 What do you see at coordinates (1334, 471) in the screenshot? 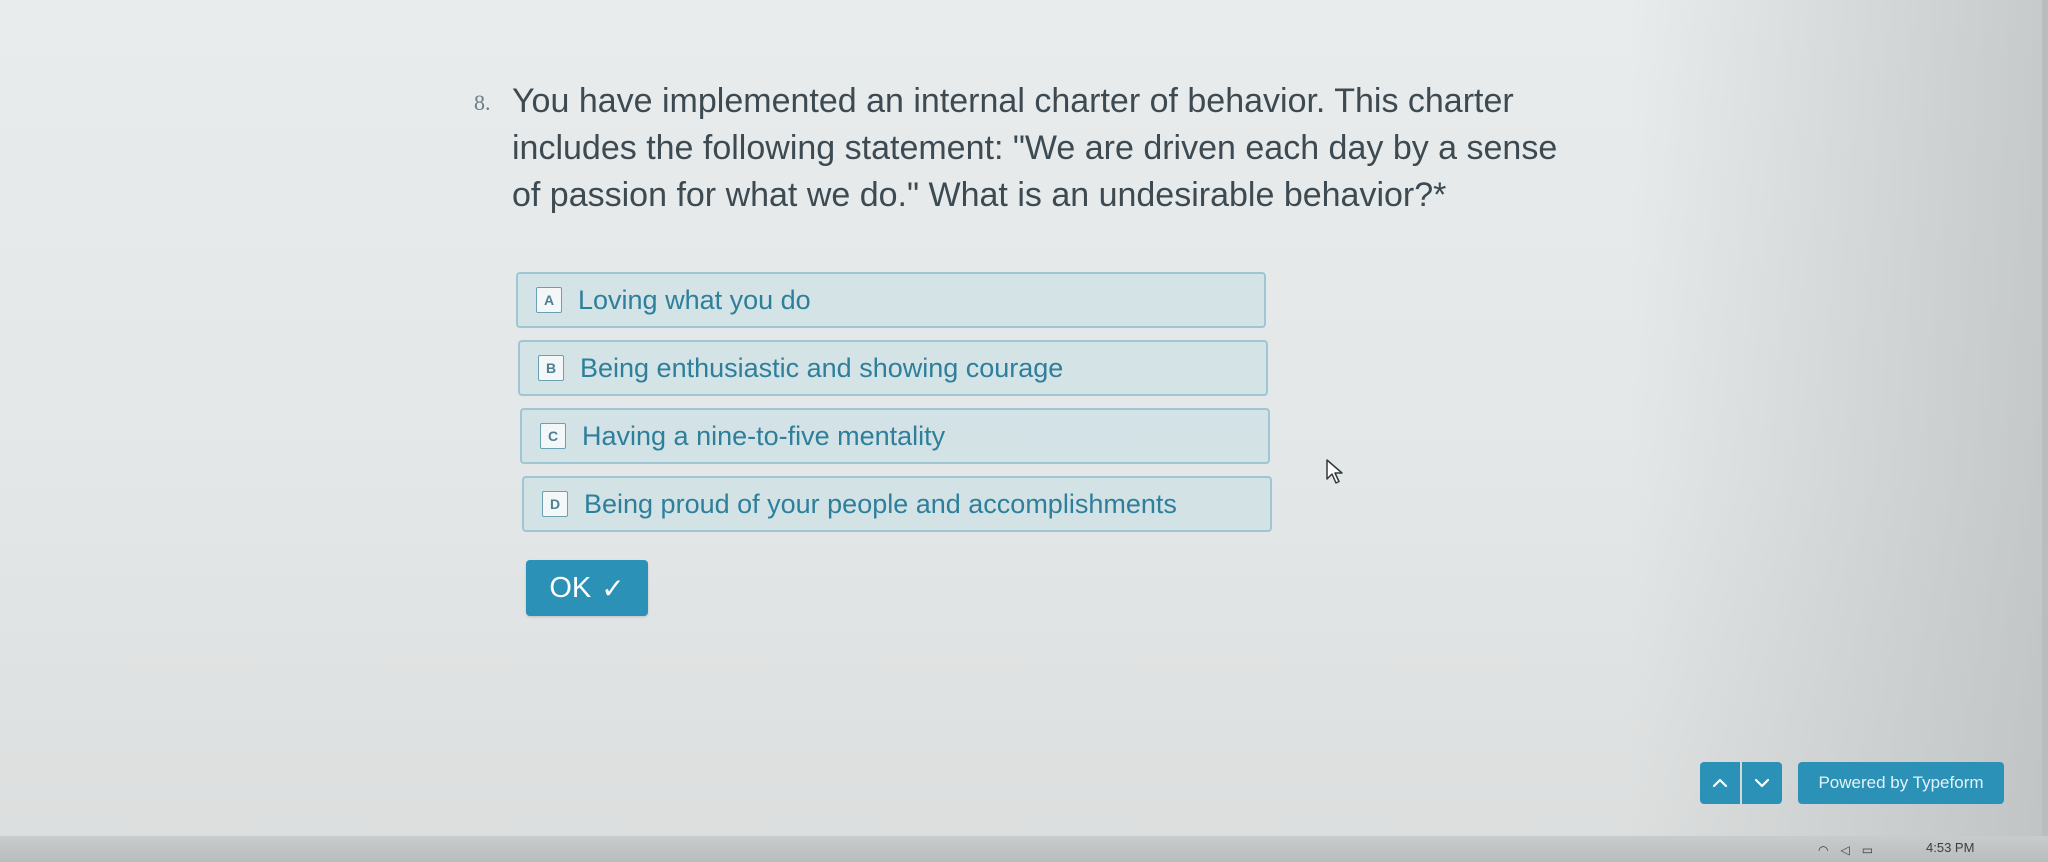
I see `mouse-cursor-icon` at bounding box center [1334, 471].